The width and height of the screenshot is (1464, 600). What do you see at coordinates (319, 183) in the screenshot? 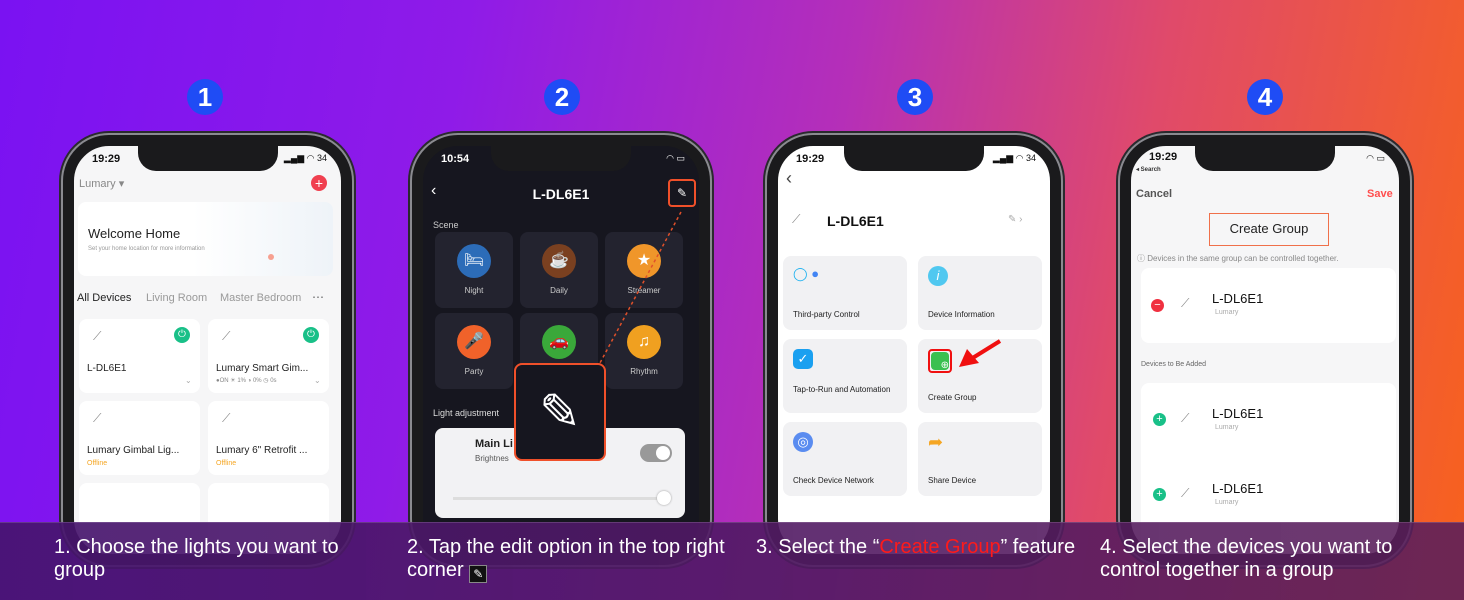
I see `add-button: +` at bounding box center [319, 183].